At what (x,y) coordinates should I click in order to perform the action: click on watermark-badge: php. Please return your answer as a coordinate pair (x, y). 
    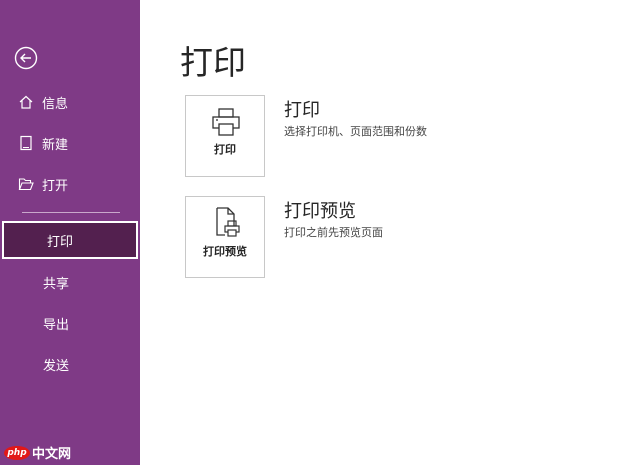
    Looking at the image, I should click on (17, 452).